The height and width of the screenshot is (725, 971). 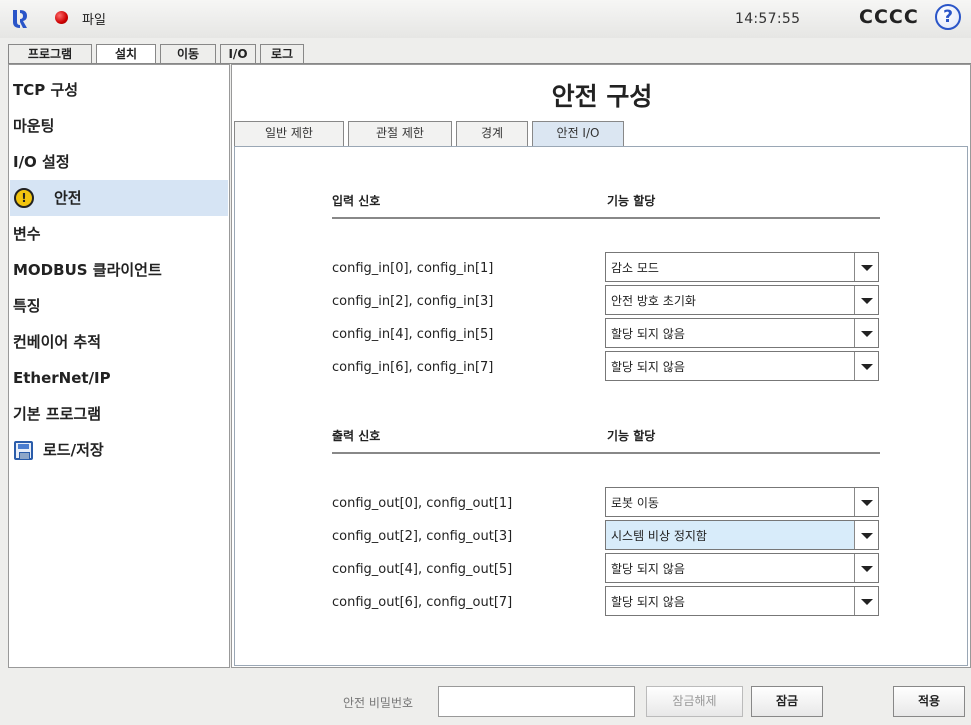 What do you see at coordinates (61, 17) in the screenshot?
I see `status-dot-icon` at bounding box center [61, 17].